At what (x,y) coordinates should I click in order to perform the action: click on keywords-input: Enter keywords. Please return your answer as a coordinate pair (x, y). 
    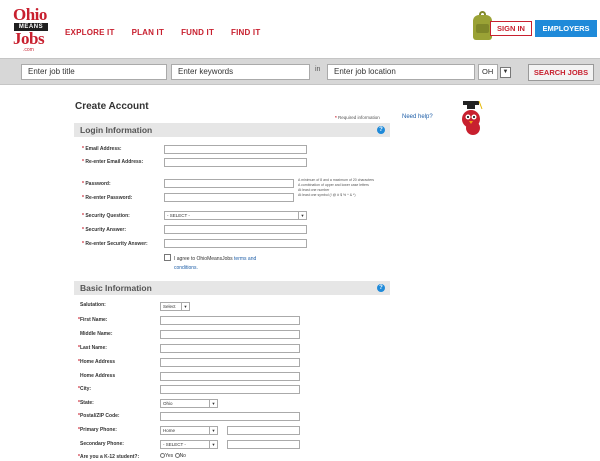
    Looking at the image, I should click on (240, 72).